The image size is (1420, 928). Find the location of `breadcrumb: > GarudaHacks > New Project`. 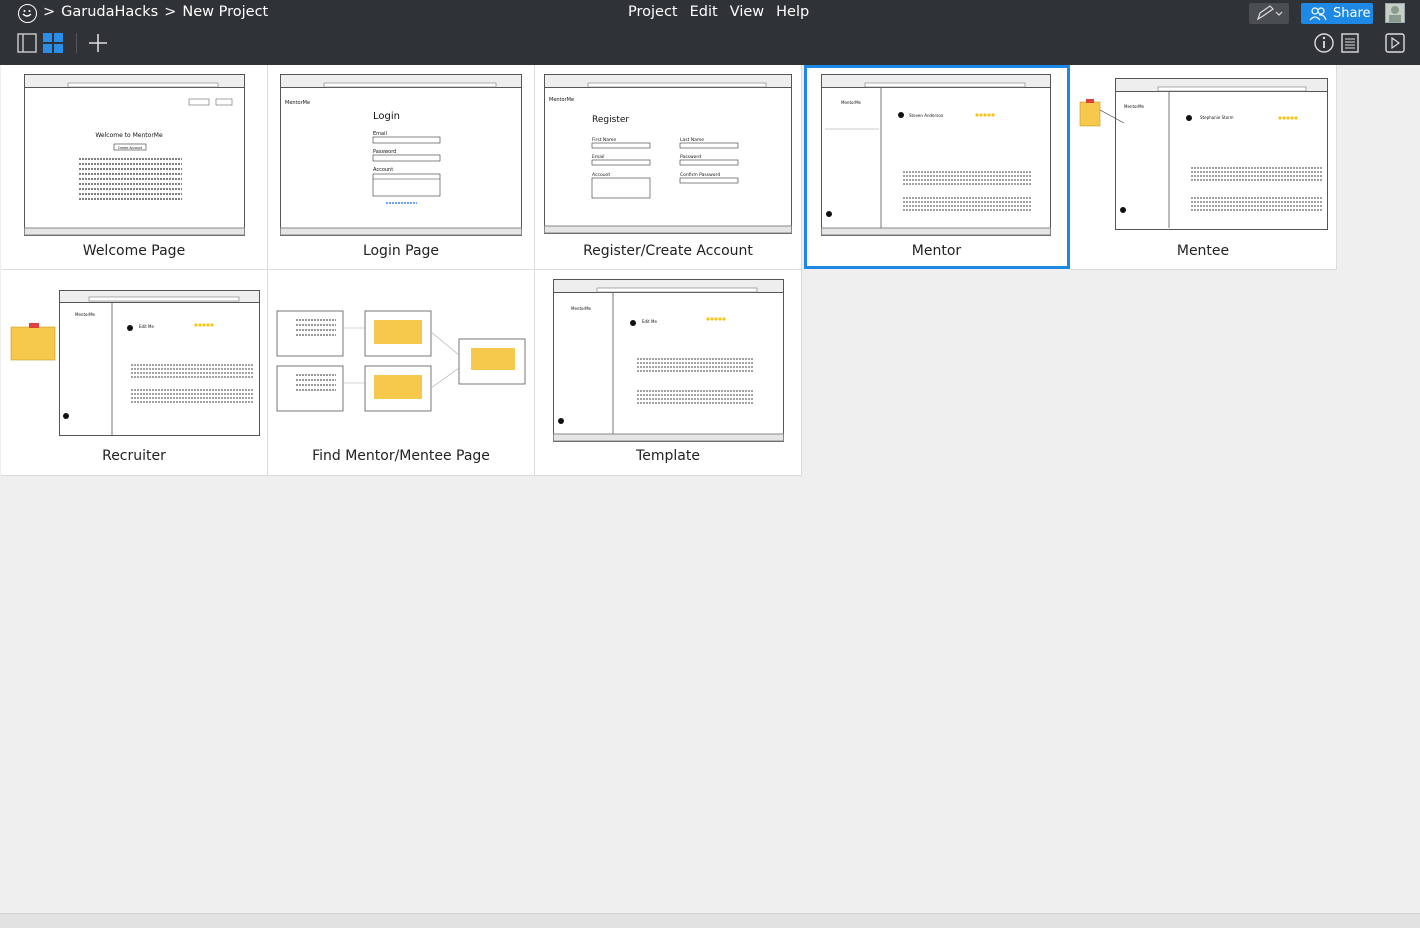

breadcrumb: > GarudaHacks > New Project is located at coordinates (155, 12).